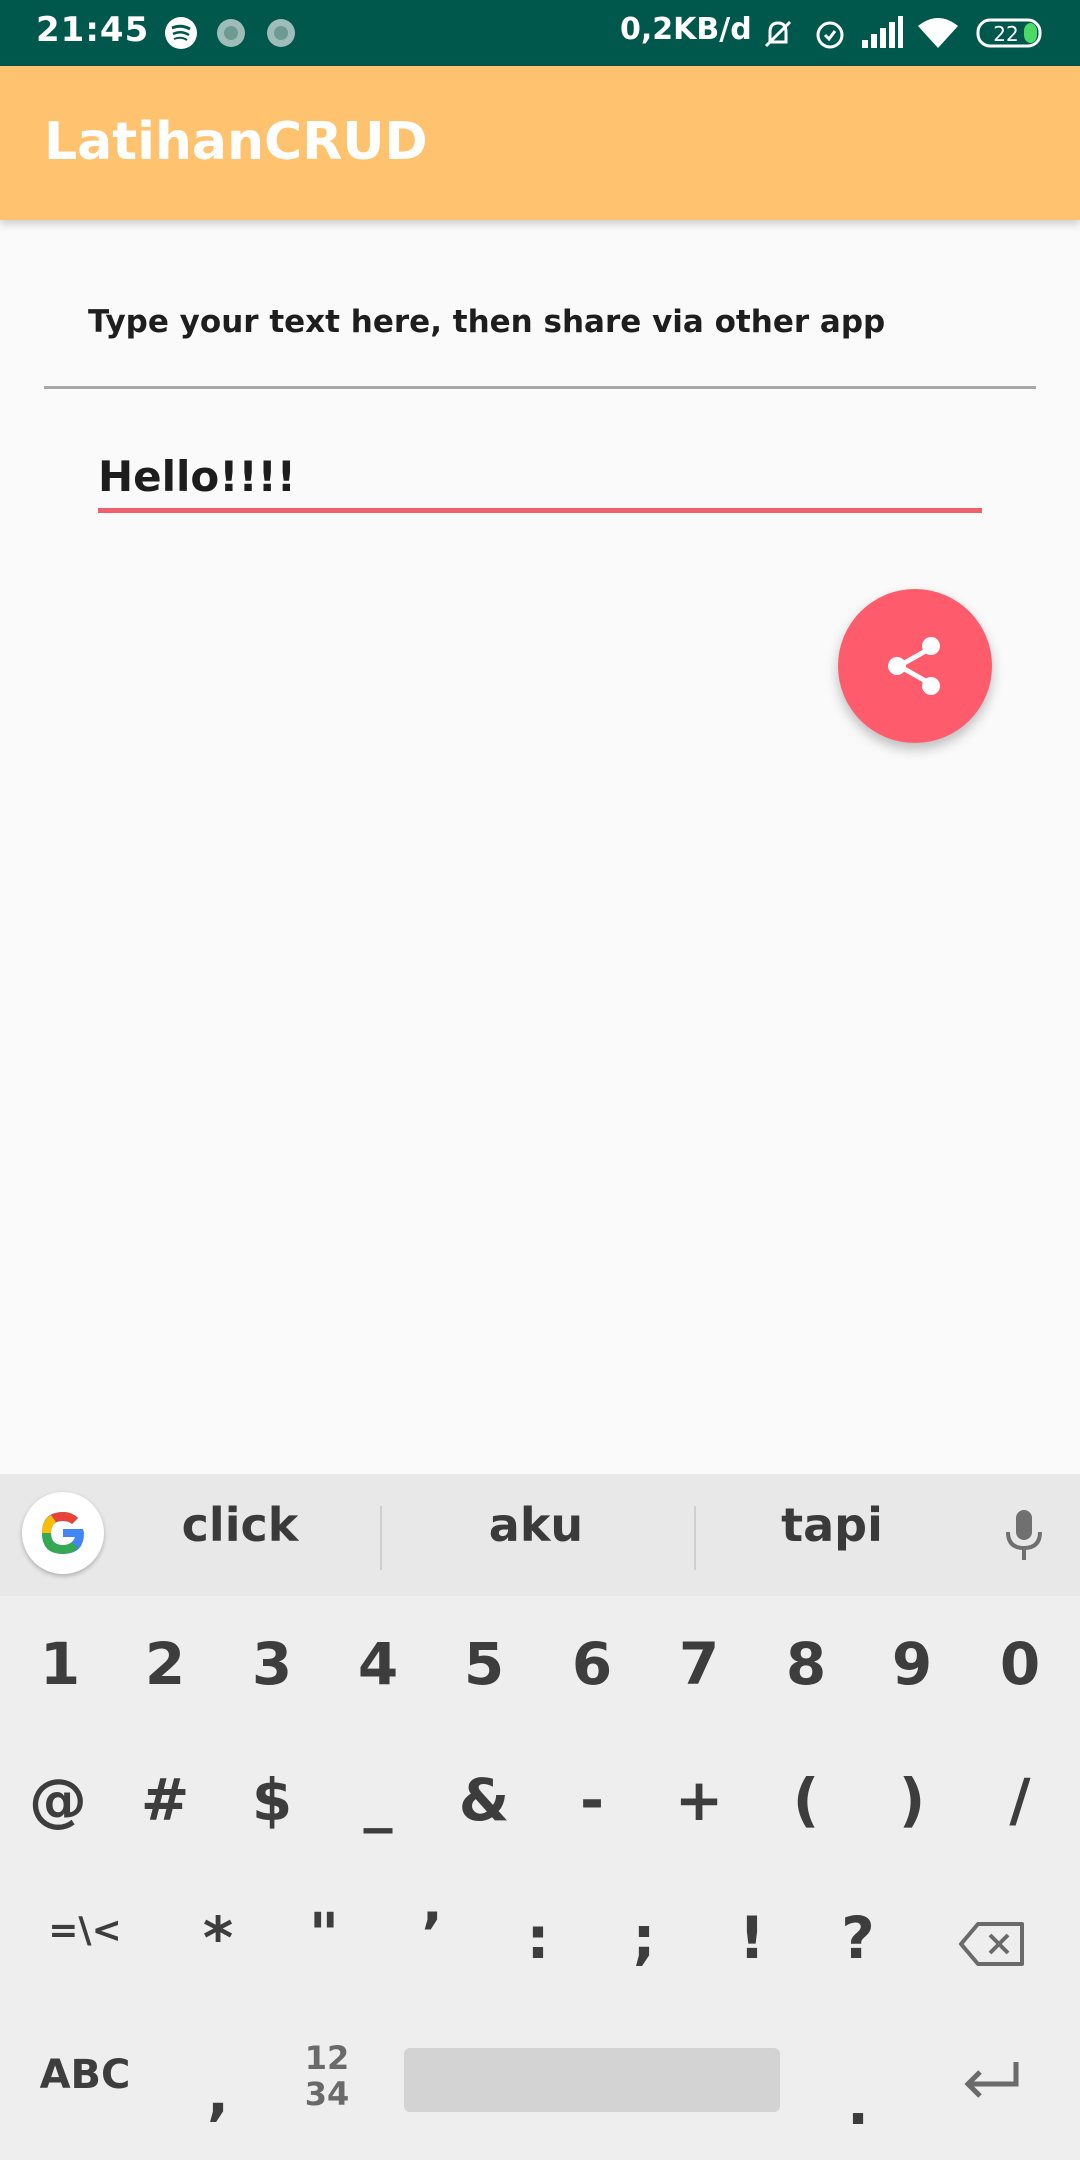 This screenshot has height=2160, width=1080. What do you see at coordinates (540, 510) in the screenshot?
I see `input-underline` at bounding box center [540, 510].